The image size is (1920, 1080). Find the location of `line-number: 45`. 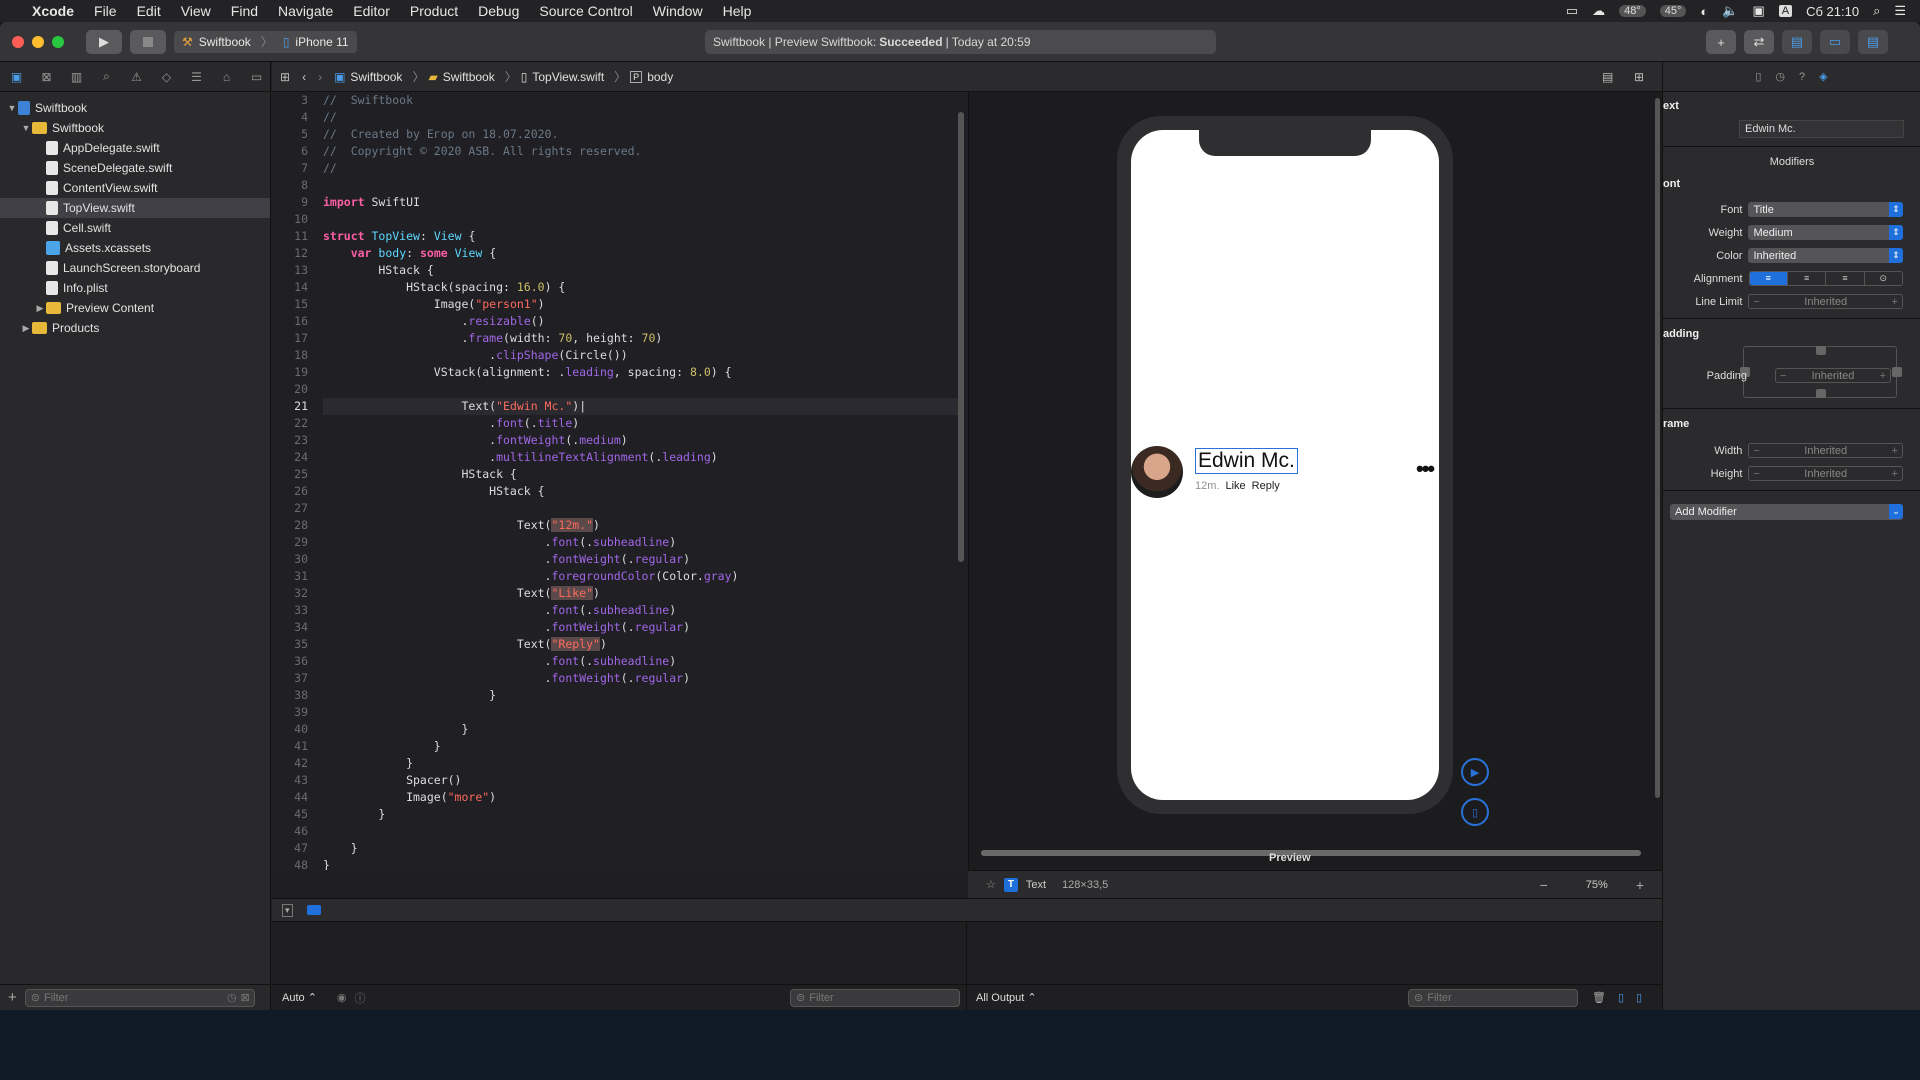

line-number: 45 is located at coordinates (291, 814).